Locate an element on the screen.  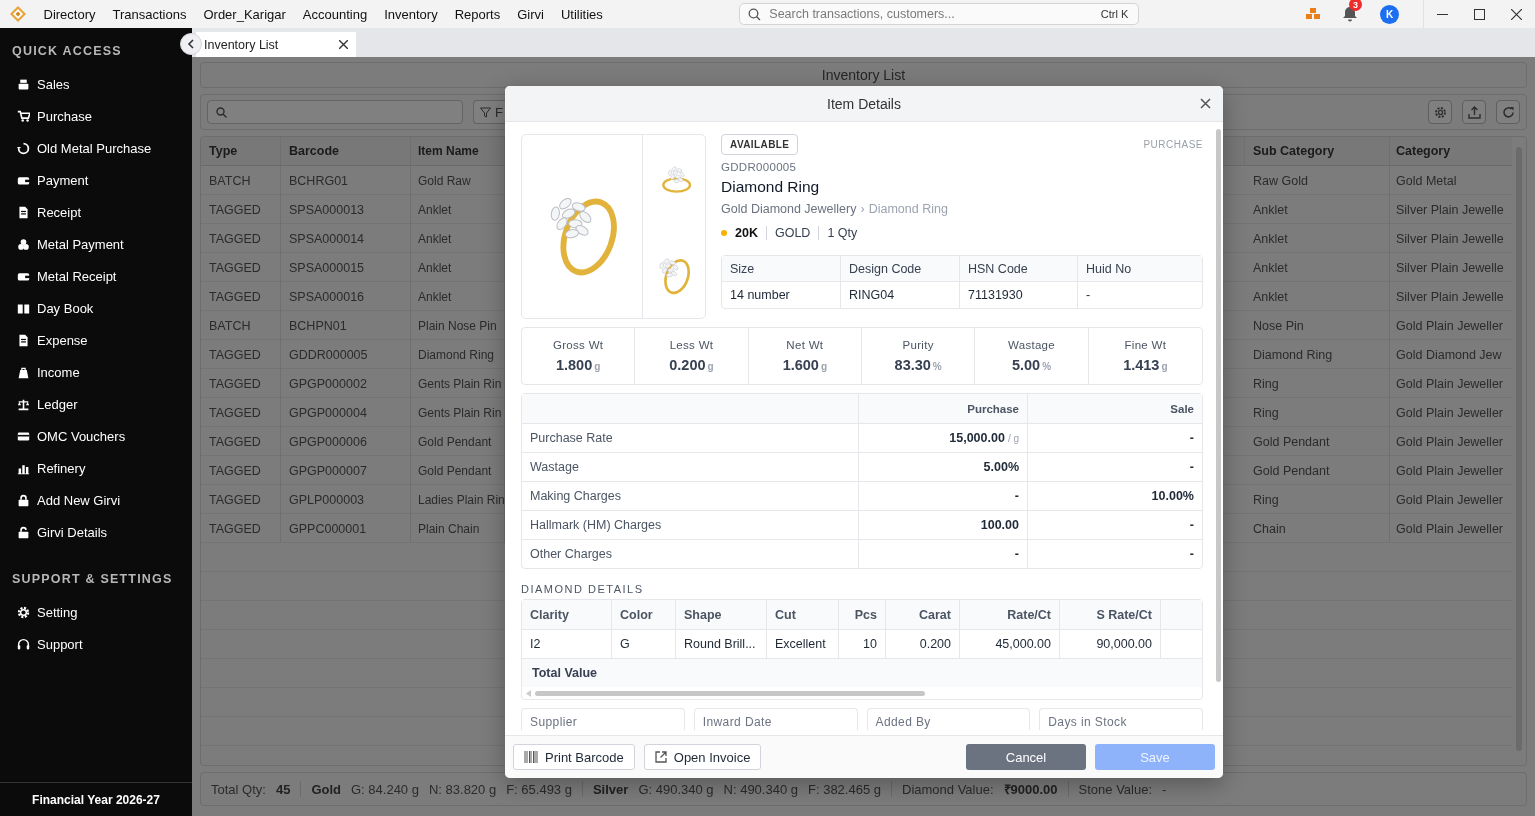
weight-summary: F: 65.493 g is located at coordinates (539, 789).